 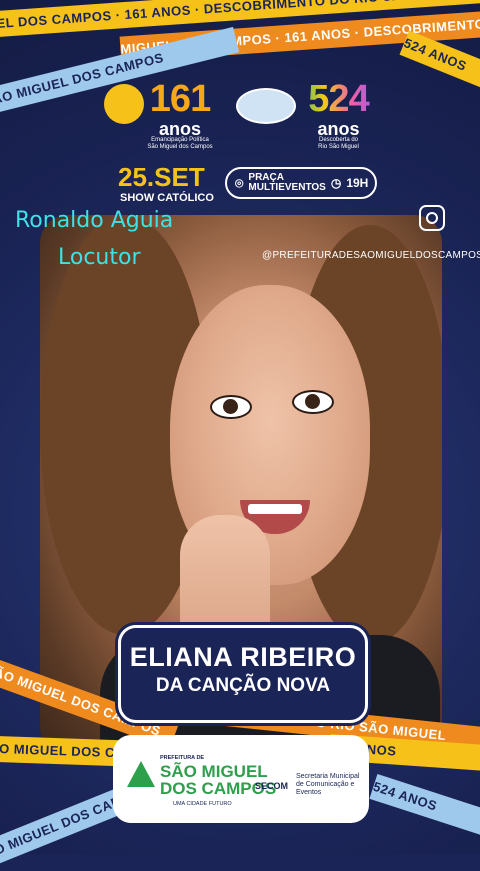 I want to click on artist-name: ELIANA RIBEIRO, so click(x=243, y=657).